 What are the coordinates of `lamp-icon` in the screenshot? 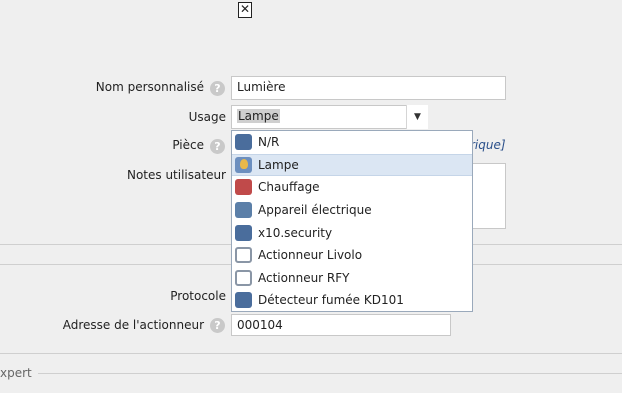 It's located at (243, 164).